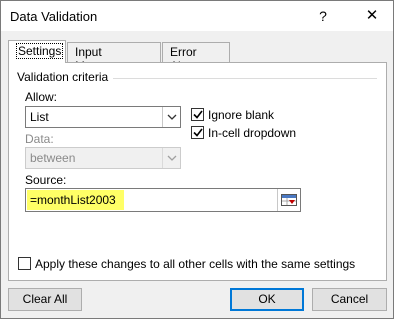 This screenshot has width=394, height=319. I want to click on ignore-blank-checkbox, so click(197, 114).